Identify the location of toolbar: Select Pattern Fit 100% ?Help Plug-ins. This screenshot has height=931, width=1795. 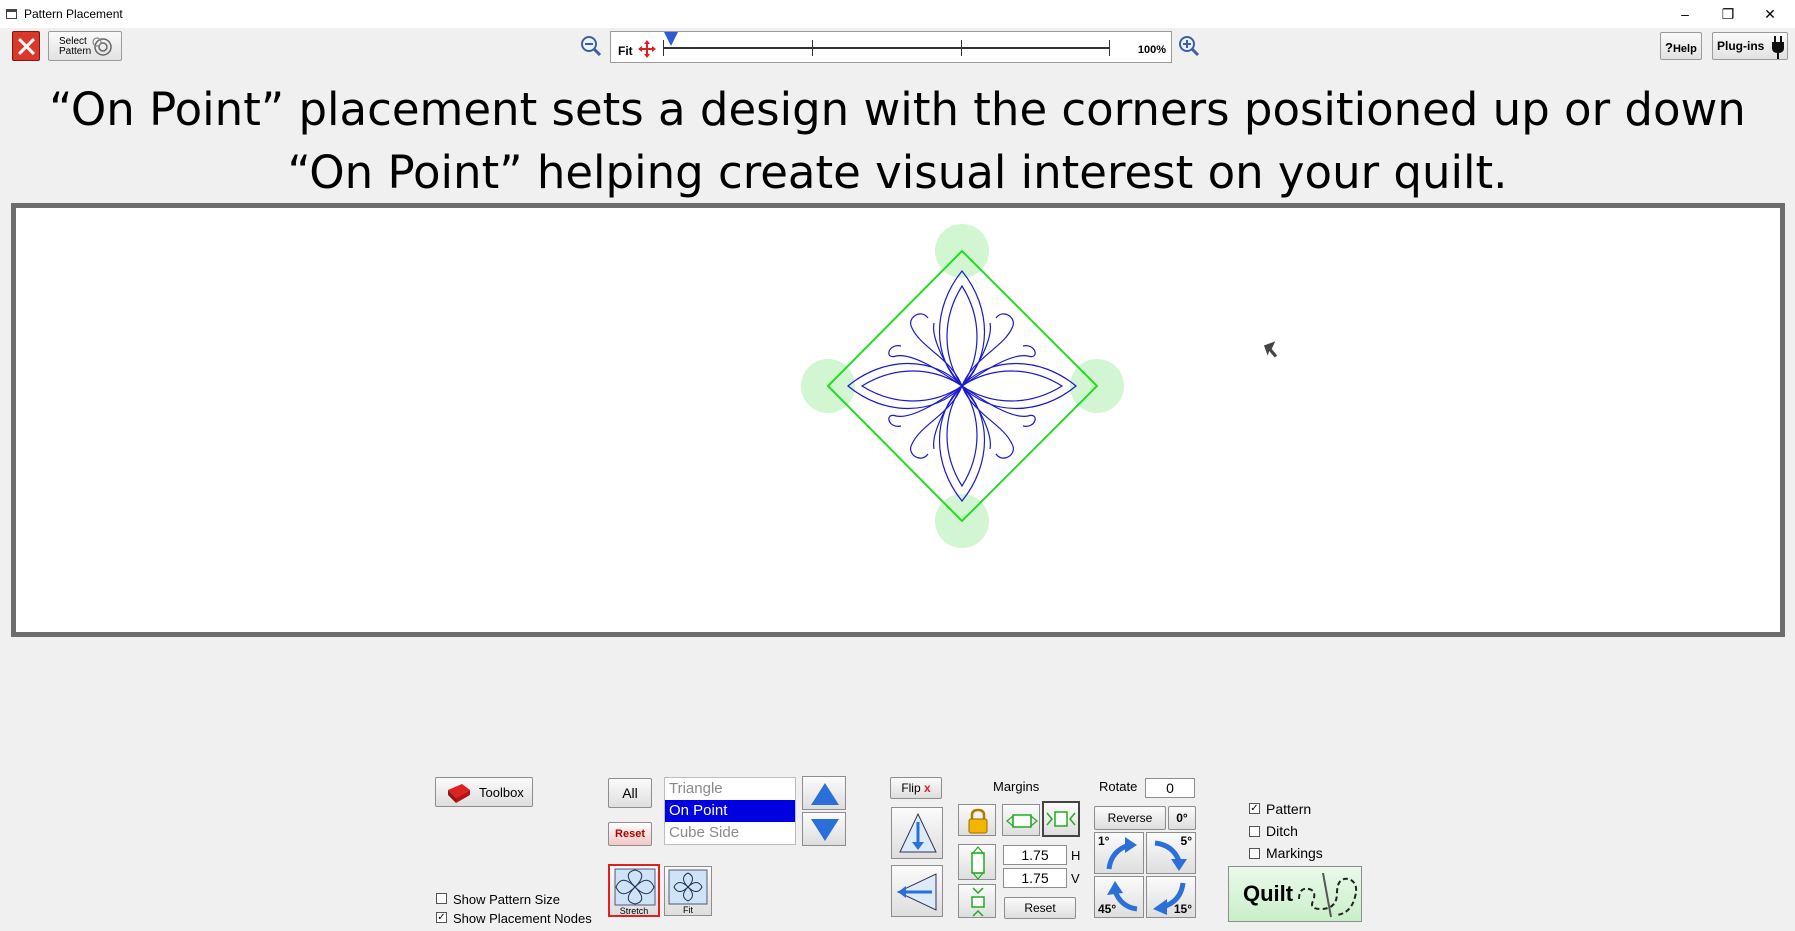
(897, 48).